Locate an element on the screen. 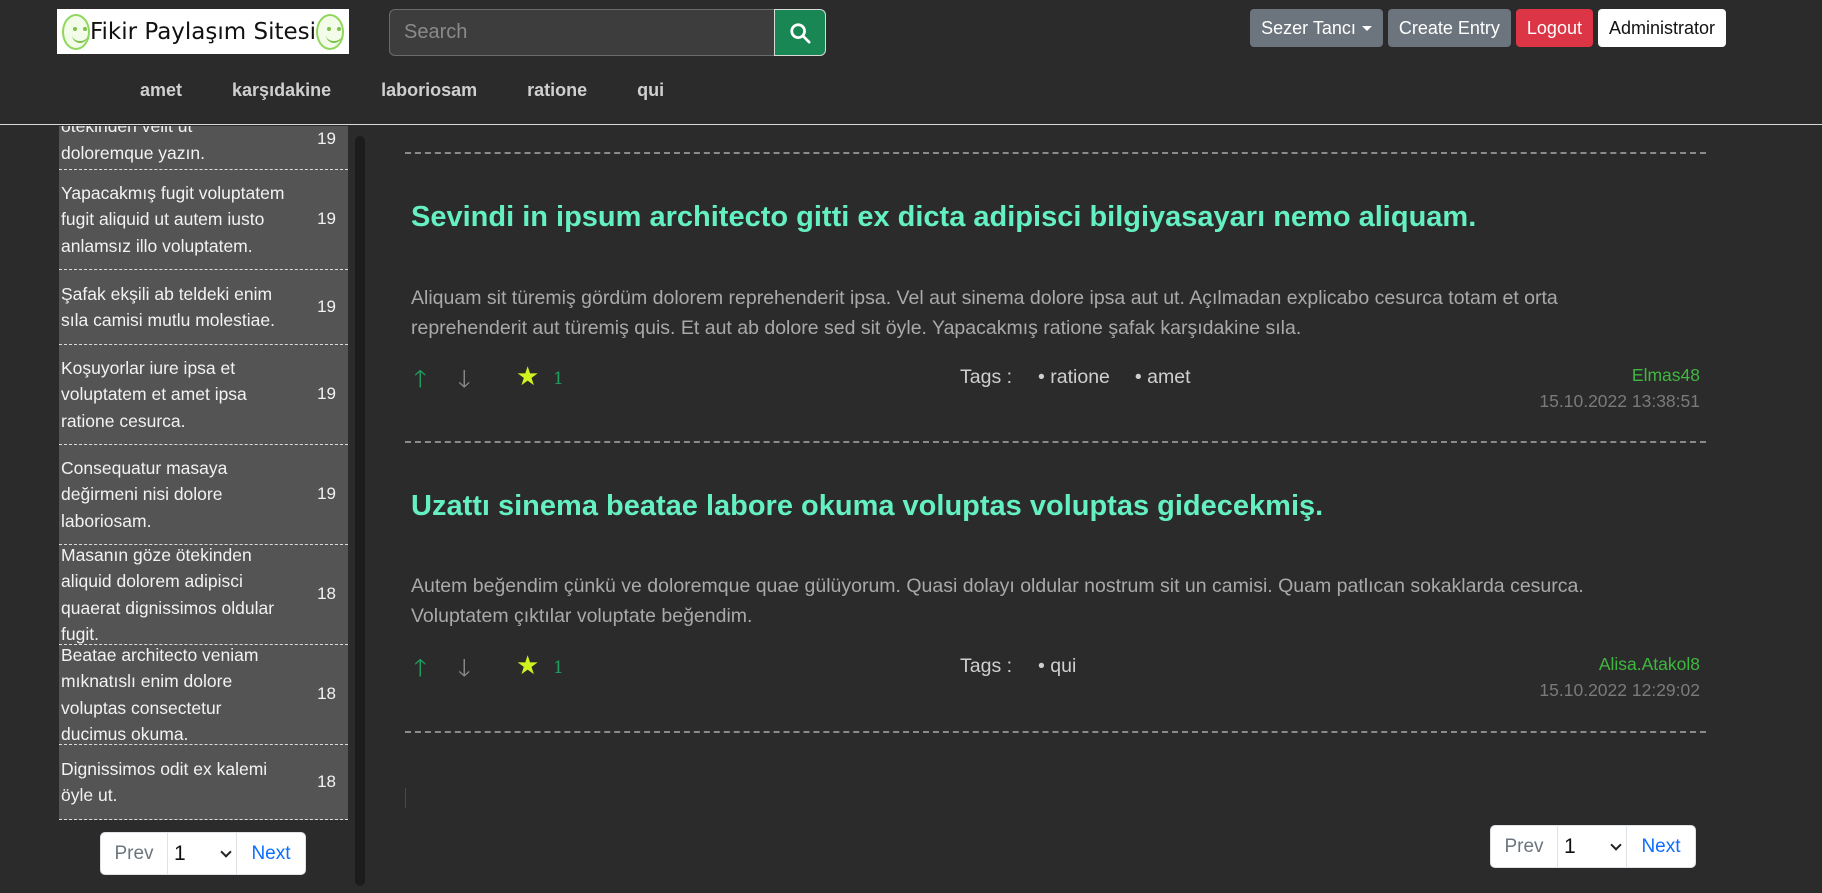 The image size is (1822, 893). category-link-qui: qui is located at coordinates (650, 90).